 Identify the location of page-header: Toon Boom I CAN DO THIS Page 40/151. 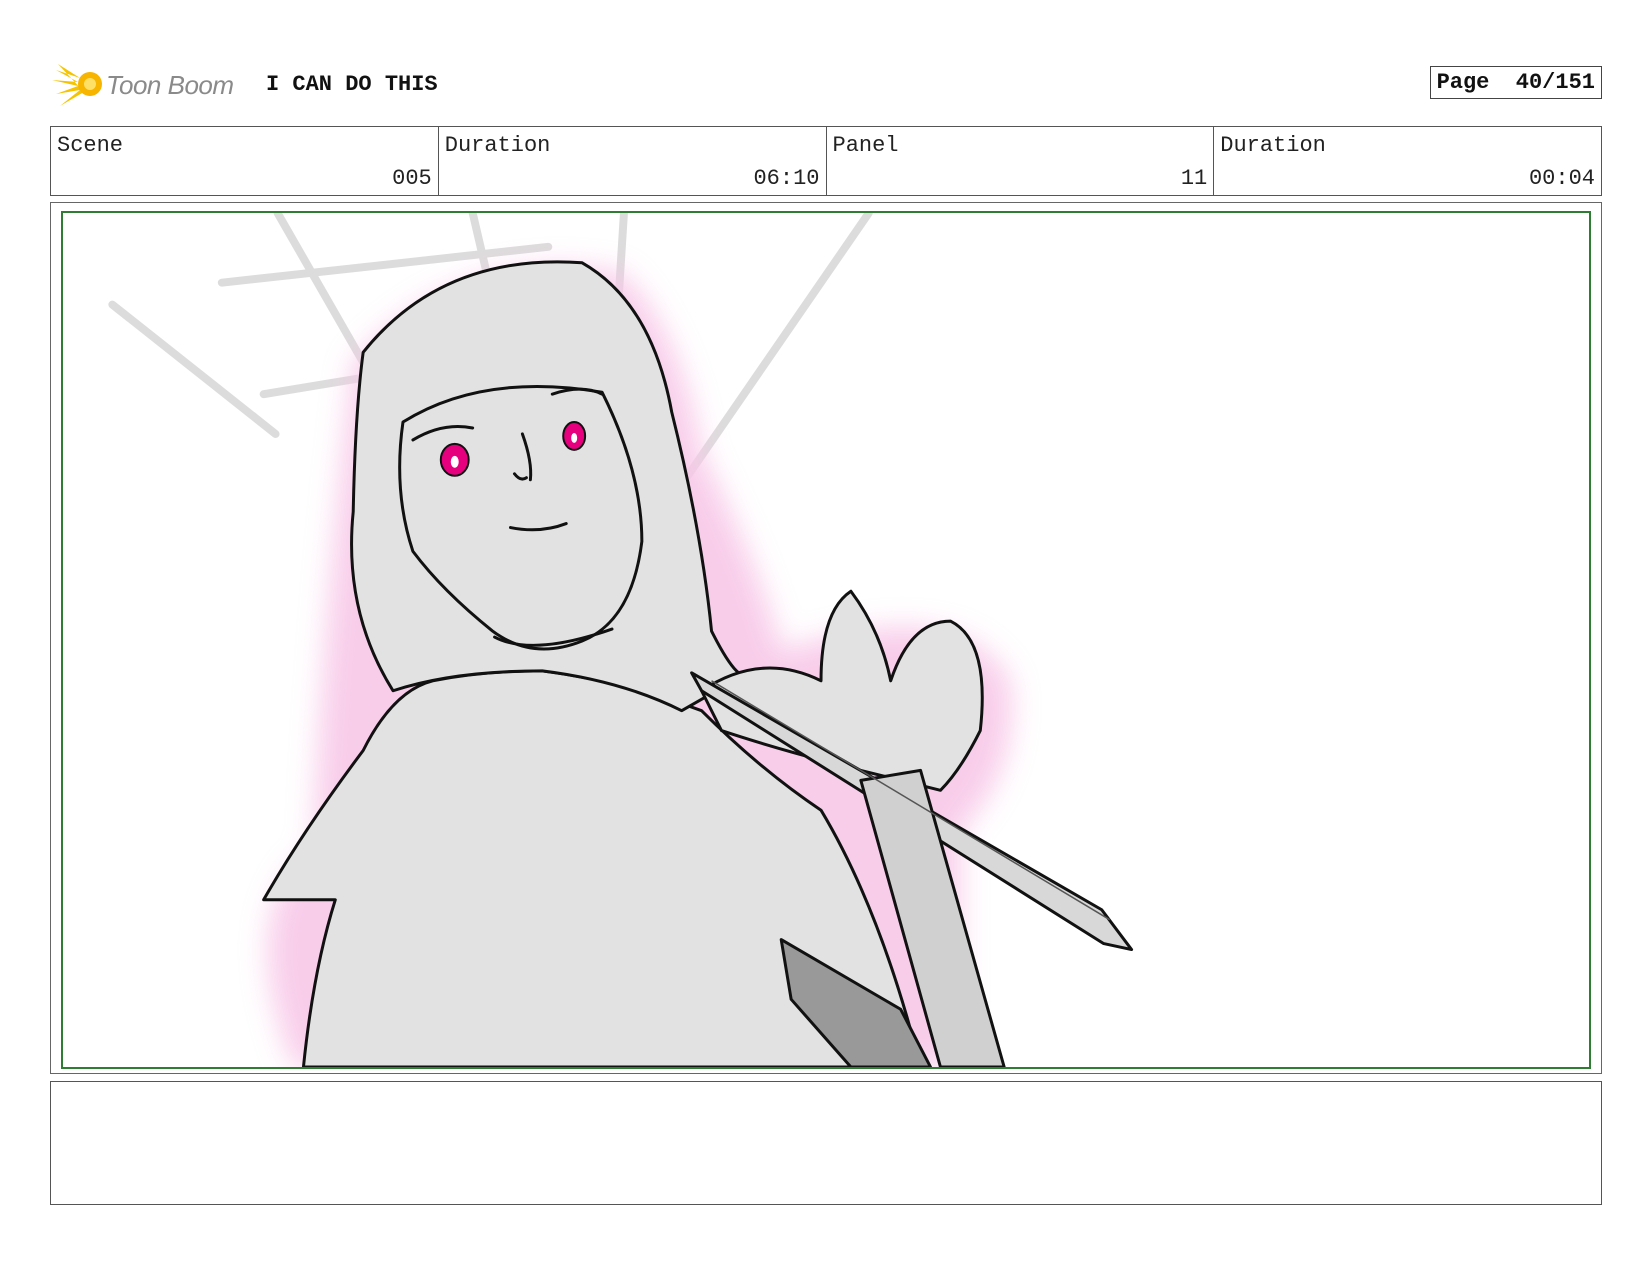
(826, 84).